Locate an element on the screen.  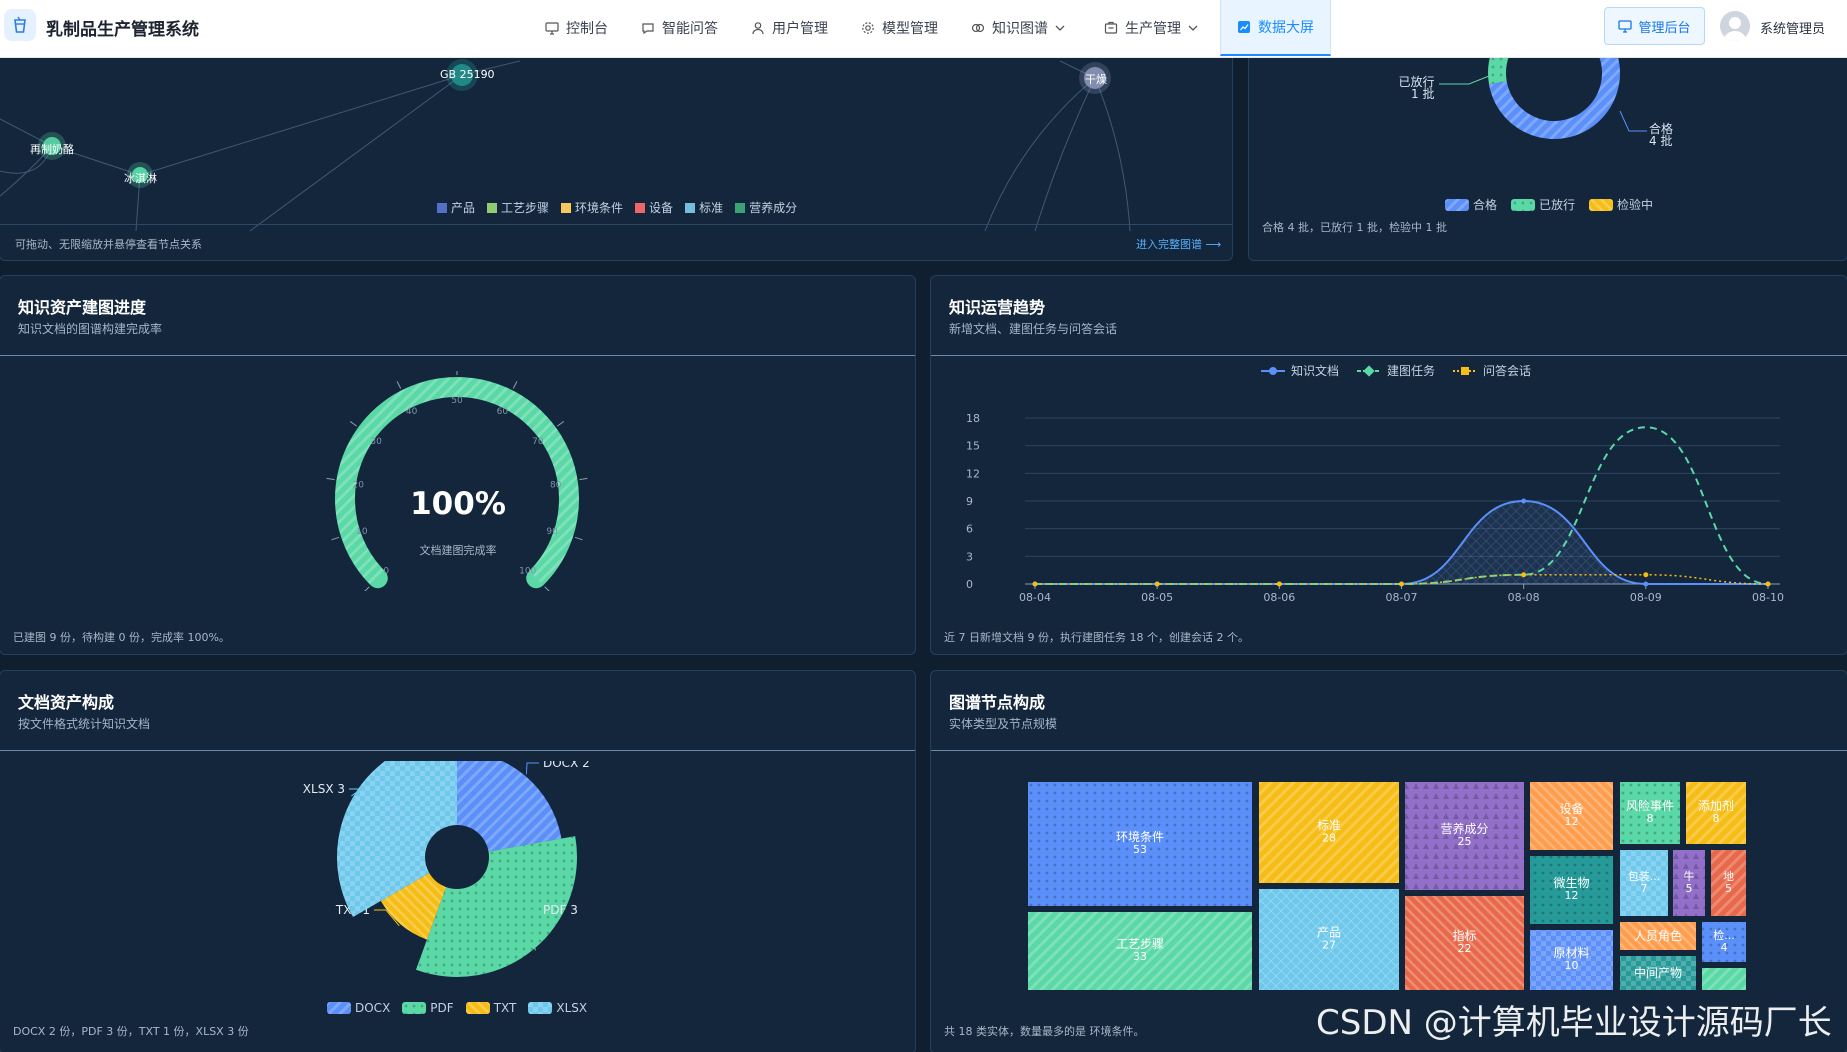
treemap-cell-label: 中间产物 is located at coordinates (1658, 972).